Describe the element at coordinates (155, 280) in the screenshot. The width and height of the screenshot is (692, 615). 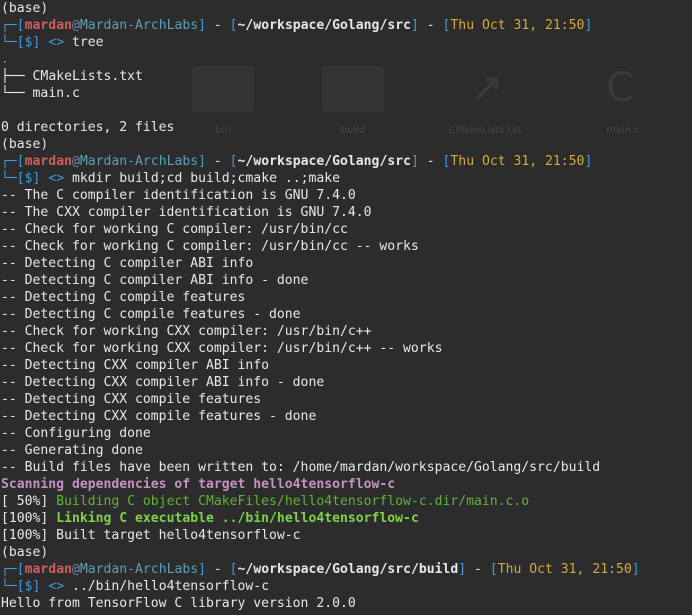
I see `cmake-output-line: -- Detecting C compiler ABI info - done` at that location.